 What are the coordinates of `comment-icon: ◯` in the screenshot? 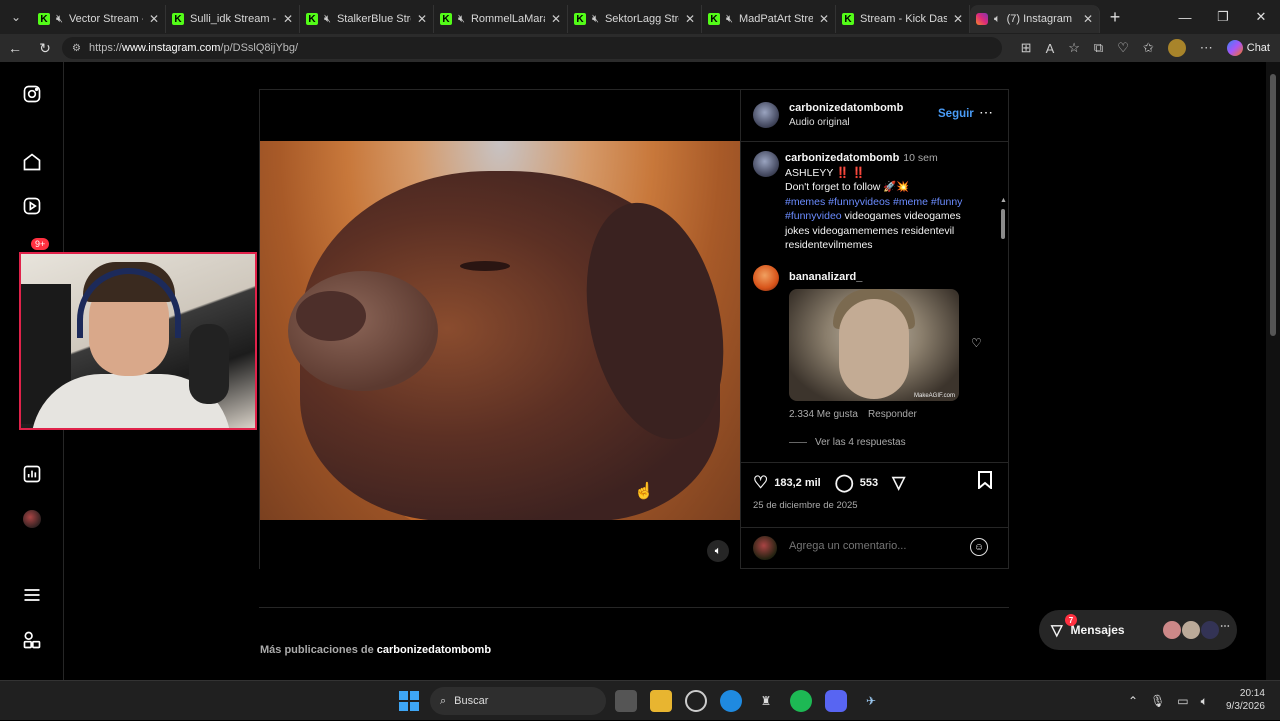 It's located at (844, 483).